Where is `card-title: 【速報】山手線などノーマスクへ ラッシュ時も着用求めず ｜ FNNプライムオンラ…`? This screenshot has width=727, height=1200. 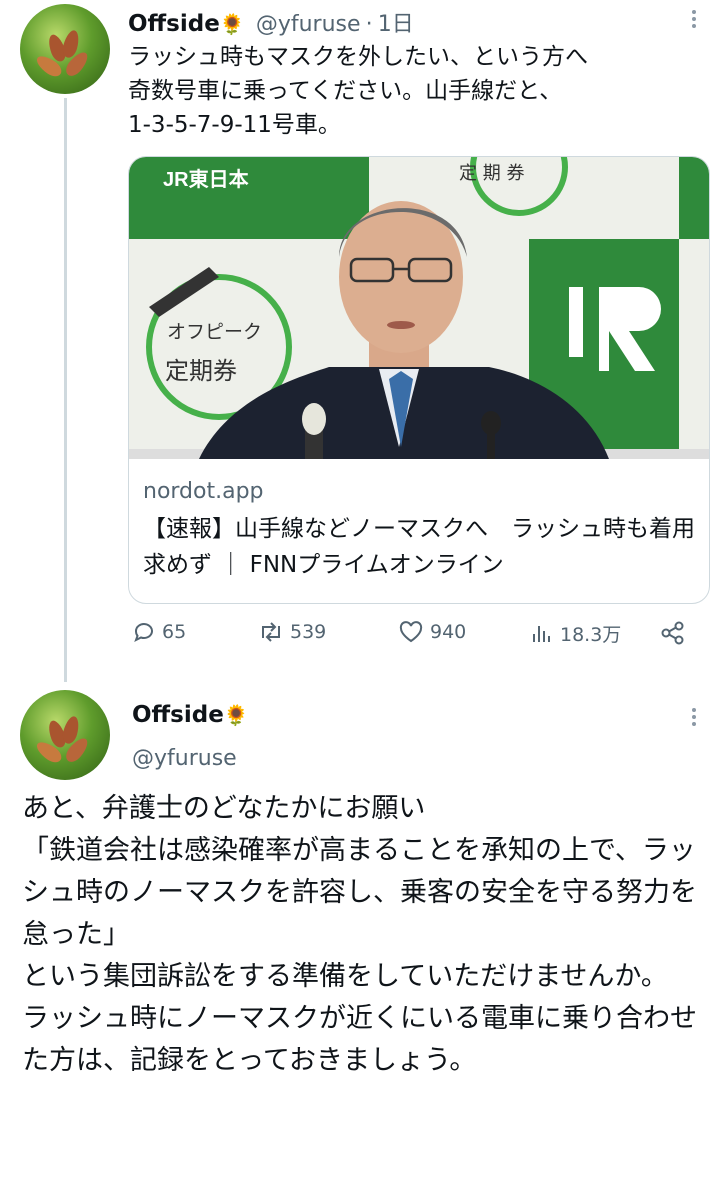
card-title: 【速報】山手線などノーマスクへ ラッシュ時も着用求めず ｜ FNNプライムオンラ… is located at coordinates (419, 547).